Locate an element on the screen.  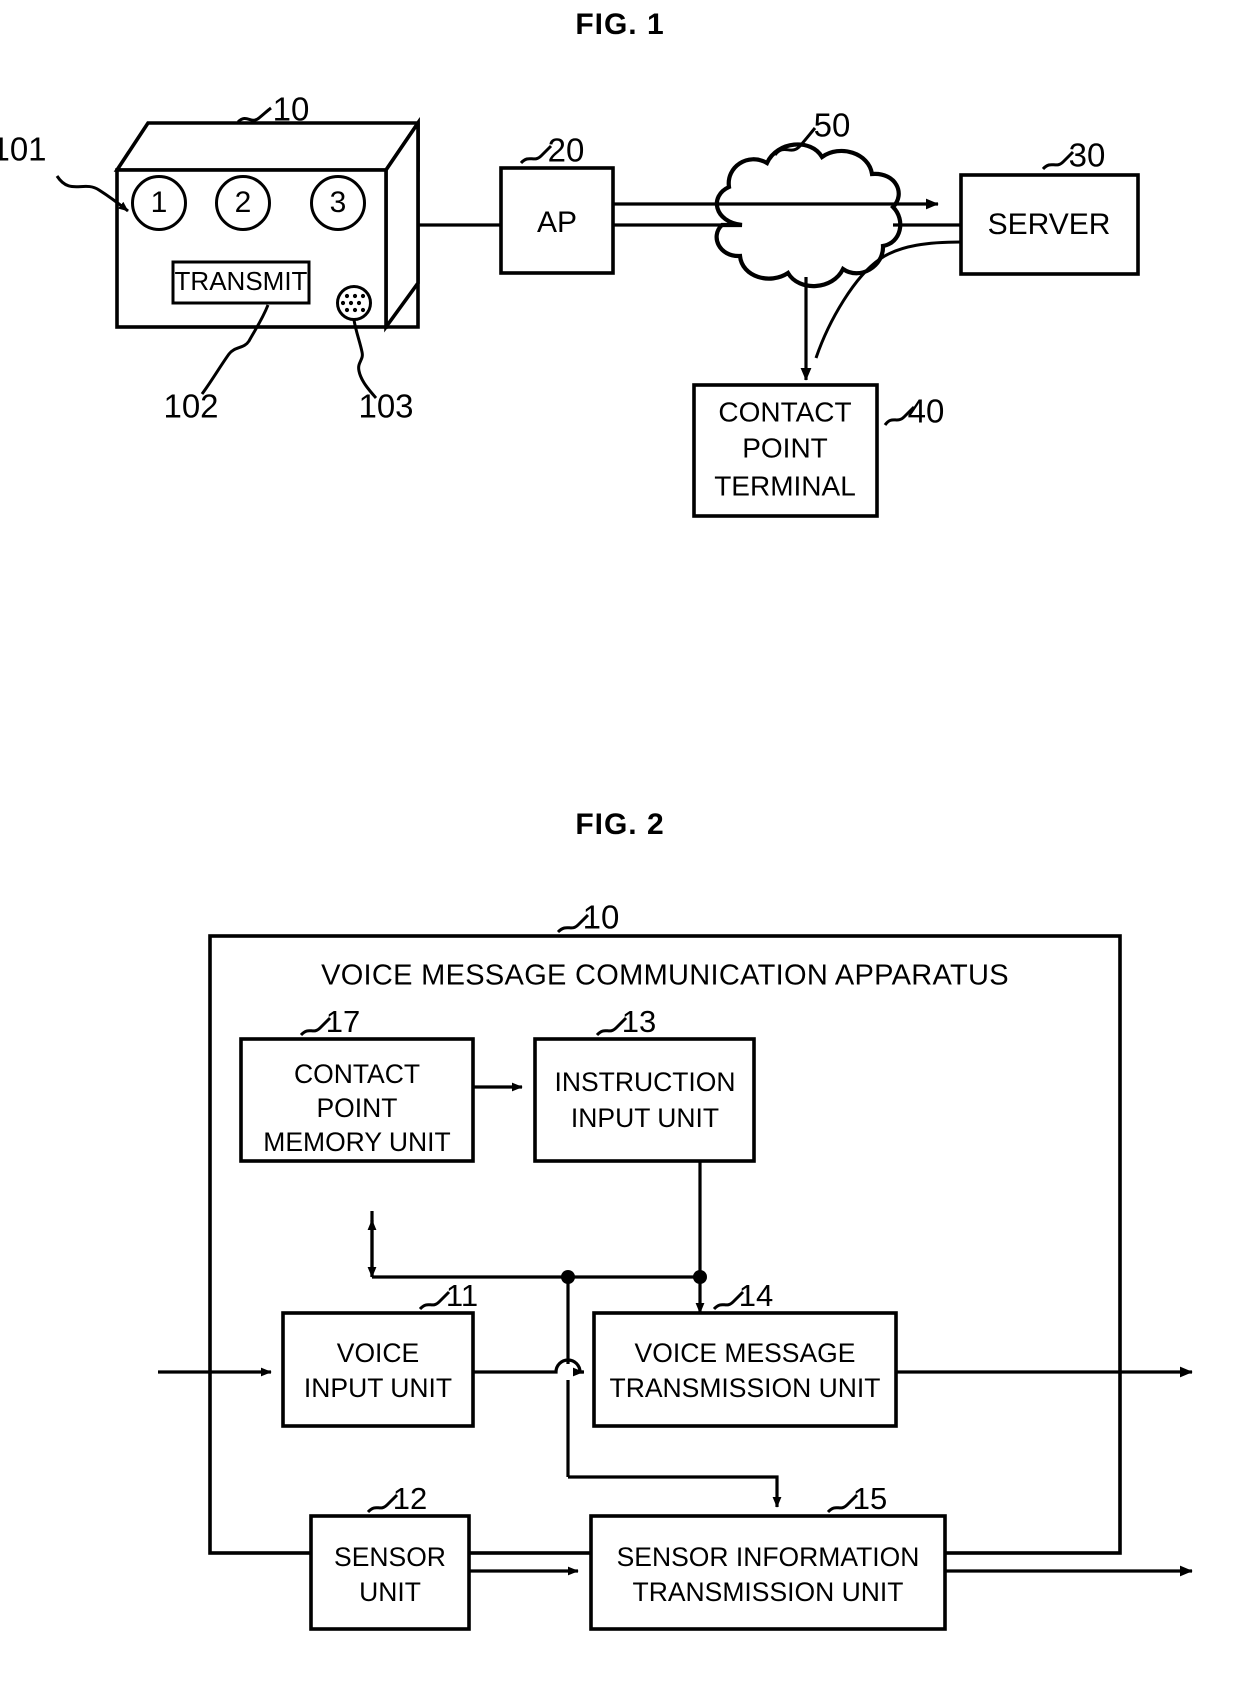
voice-message-device-10: 1 2 3 TRANSMIT is located at coordinates (266, 225).